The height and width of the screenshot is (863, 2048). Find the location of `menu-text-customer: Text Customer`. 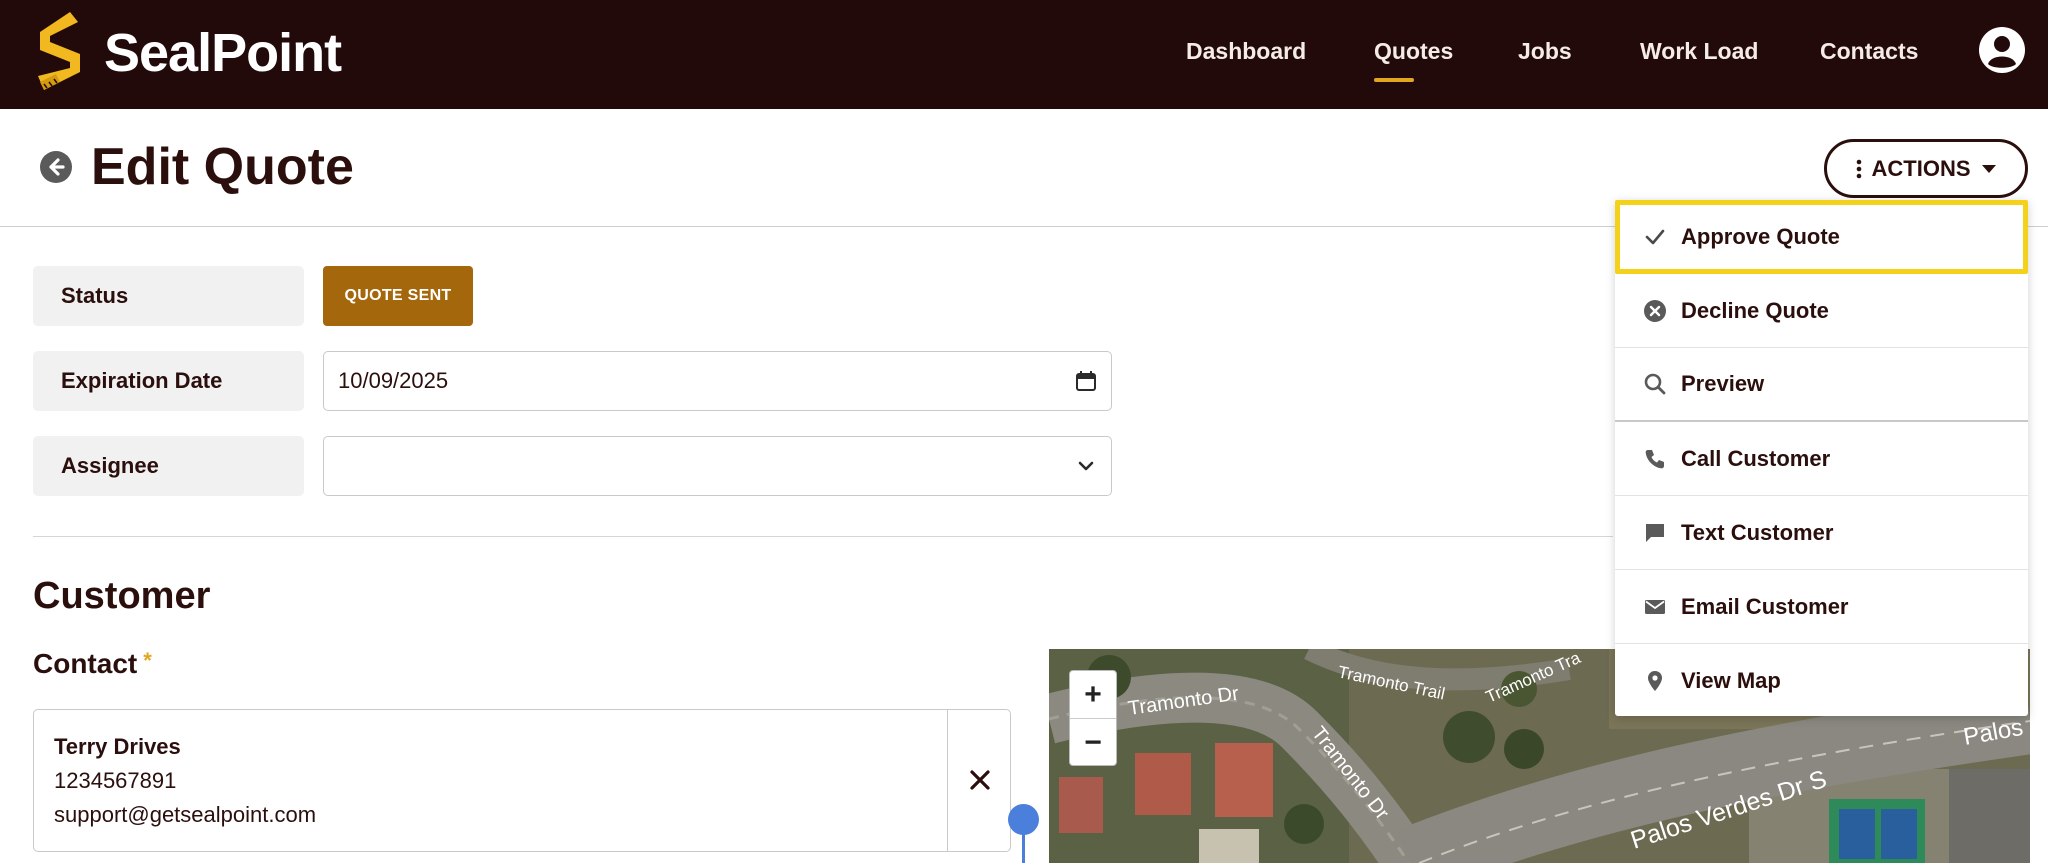

menu-text-customer: Text Customer is located at coordinates (1821, 533).